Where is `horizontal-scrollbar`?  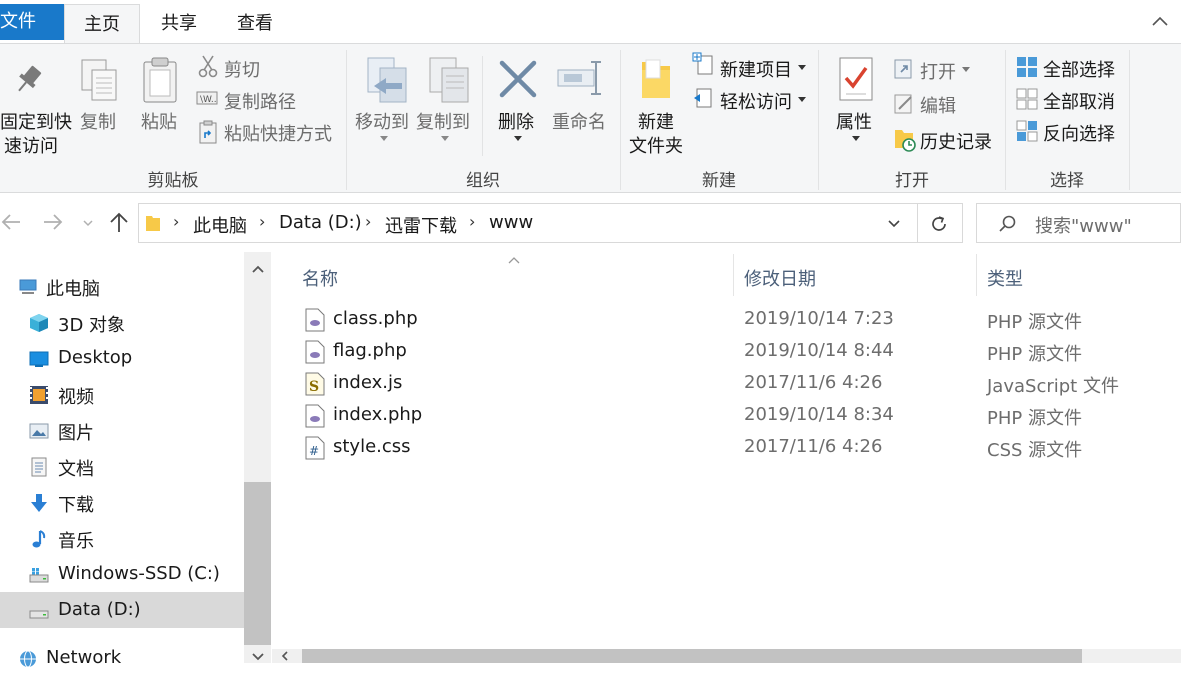
horizontal-scrollbar is located at coordinates (726, 656).